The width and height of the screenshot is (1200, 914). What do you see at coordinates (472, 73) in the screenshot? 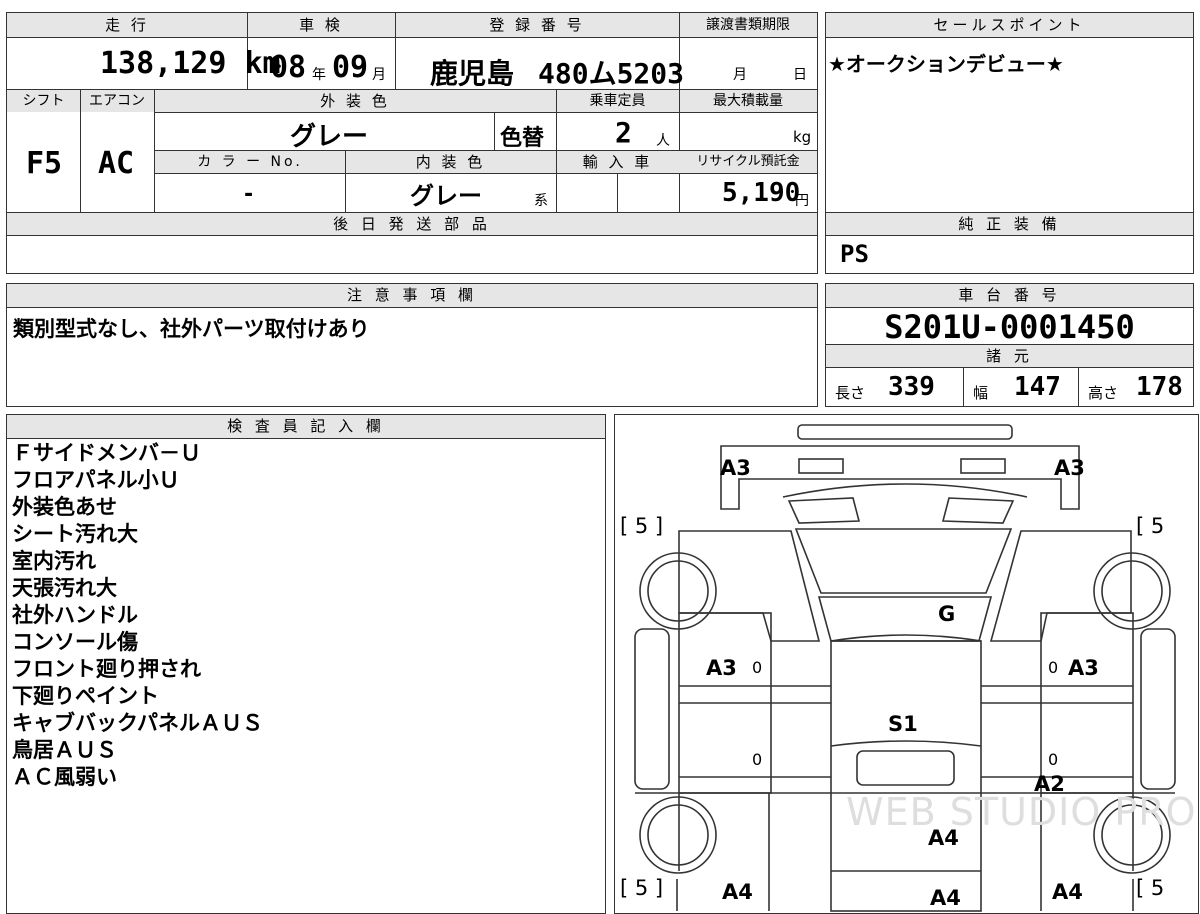
I see `registration-region: 鹿児島` at bounding box center [472, 73].